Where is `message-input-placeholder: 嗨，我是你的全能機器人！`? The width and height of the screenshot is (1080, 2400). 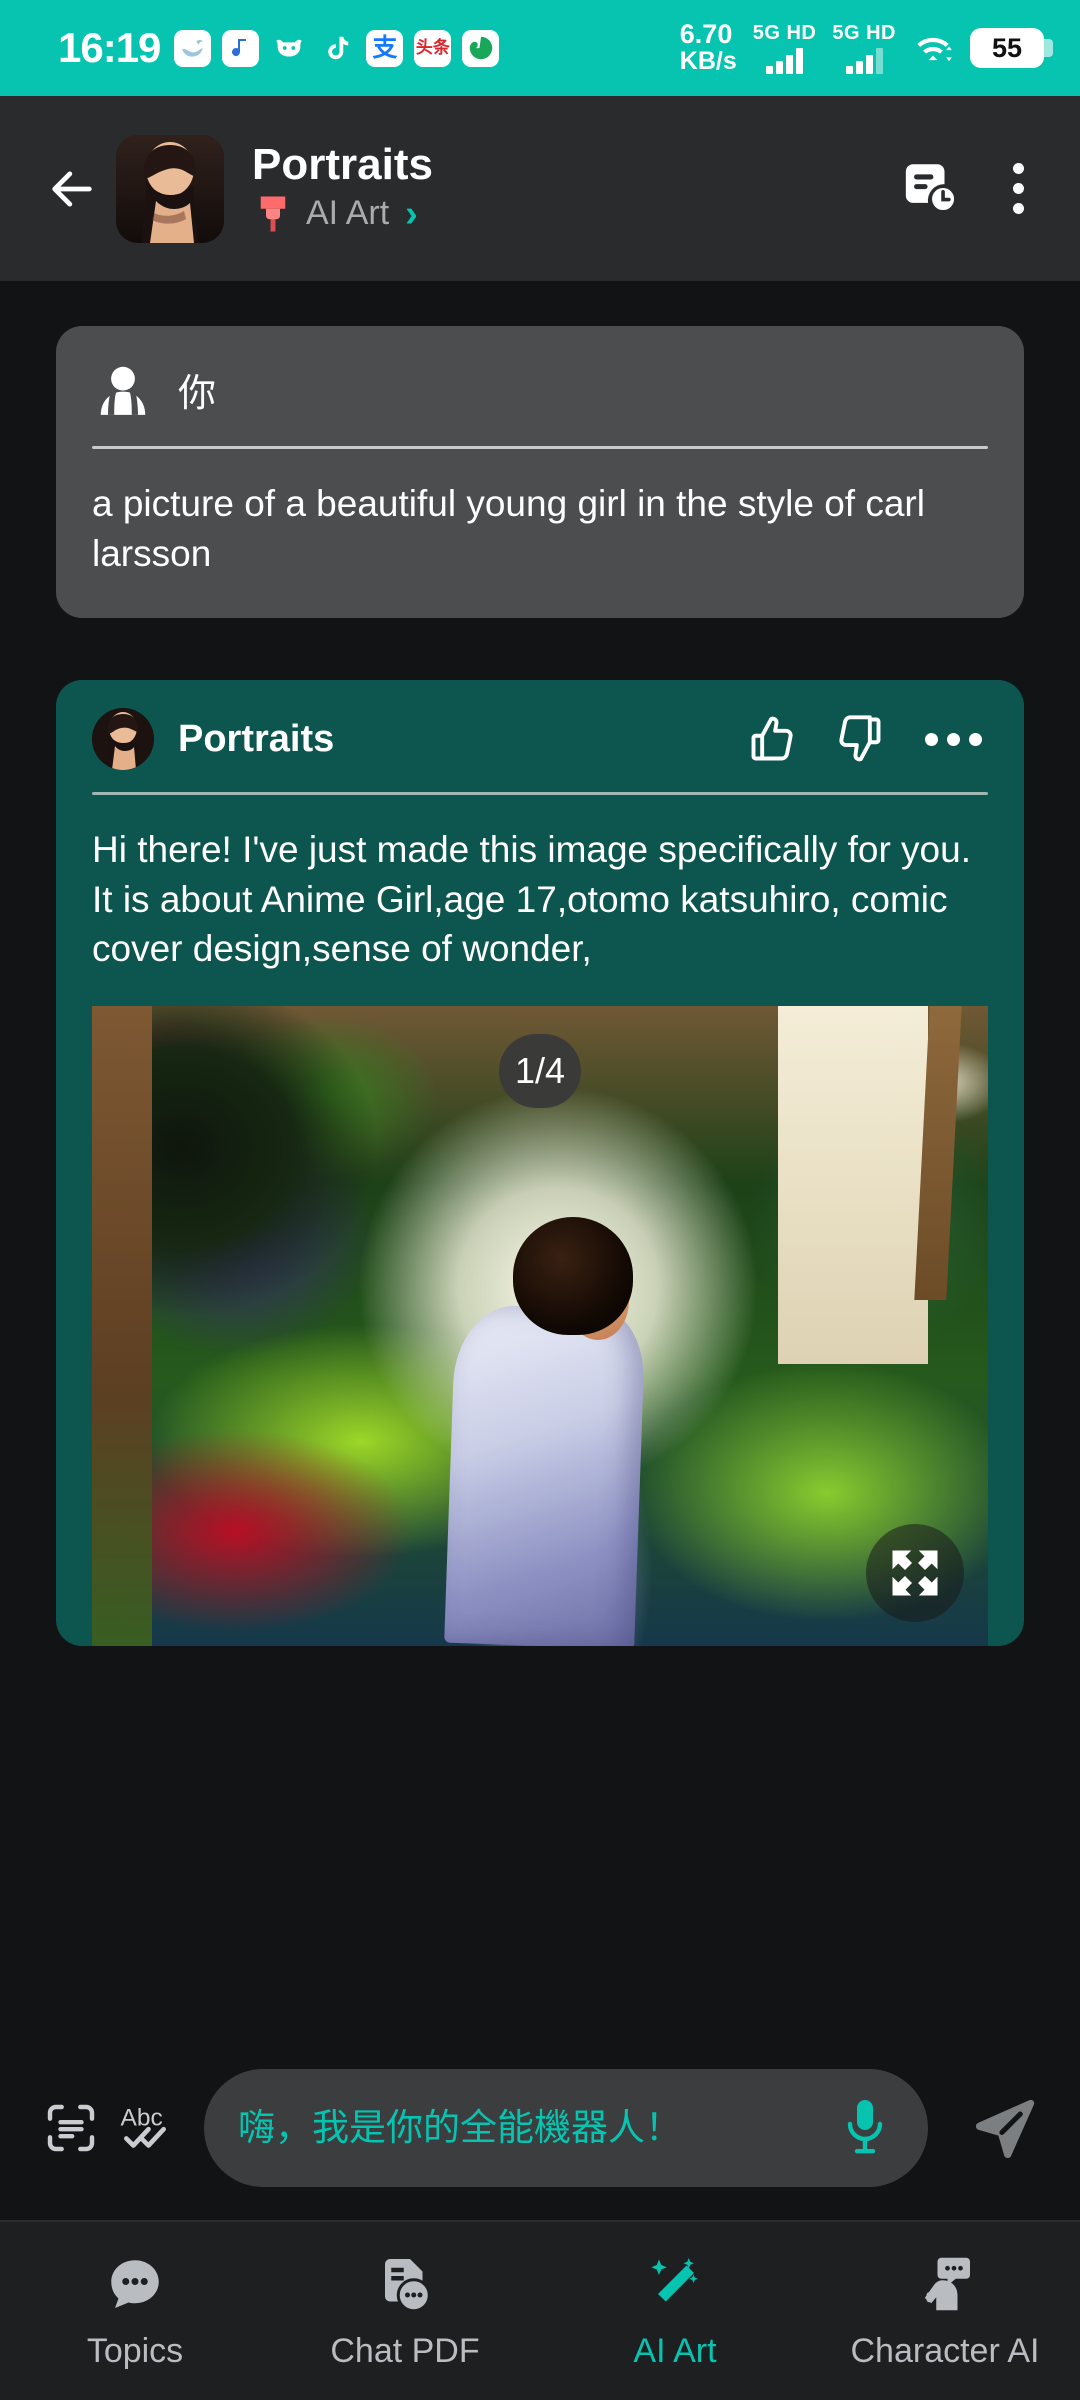
message-input-placeholder: 嗨，我是你的全能機器人！ is located at coordinates (460, 2127).